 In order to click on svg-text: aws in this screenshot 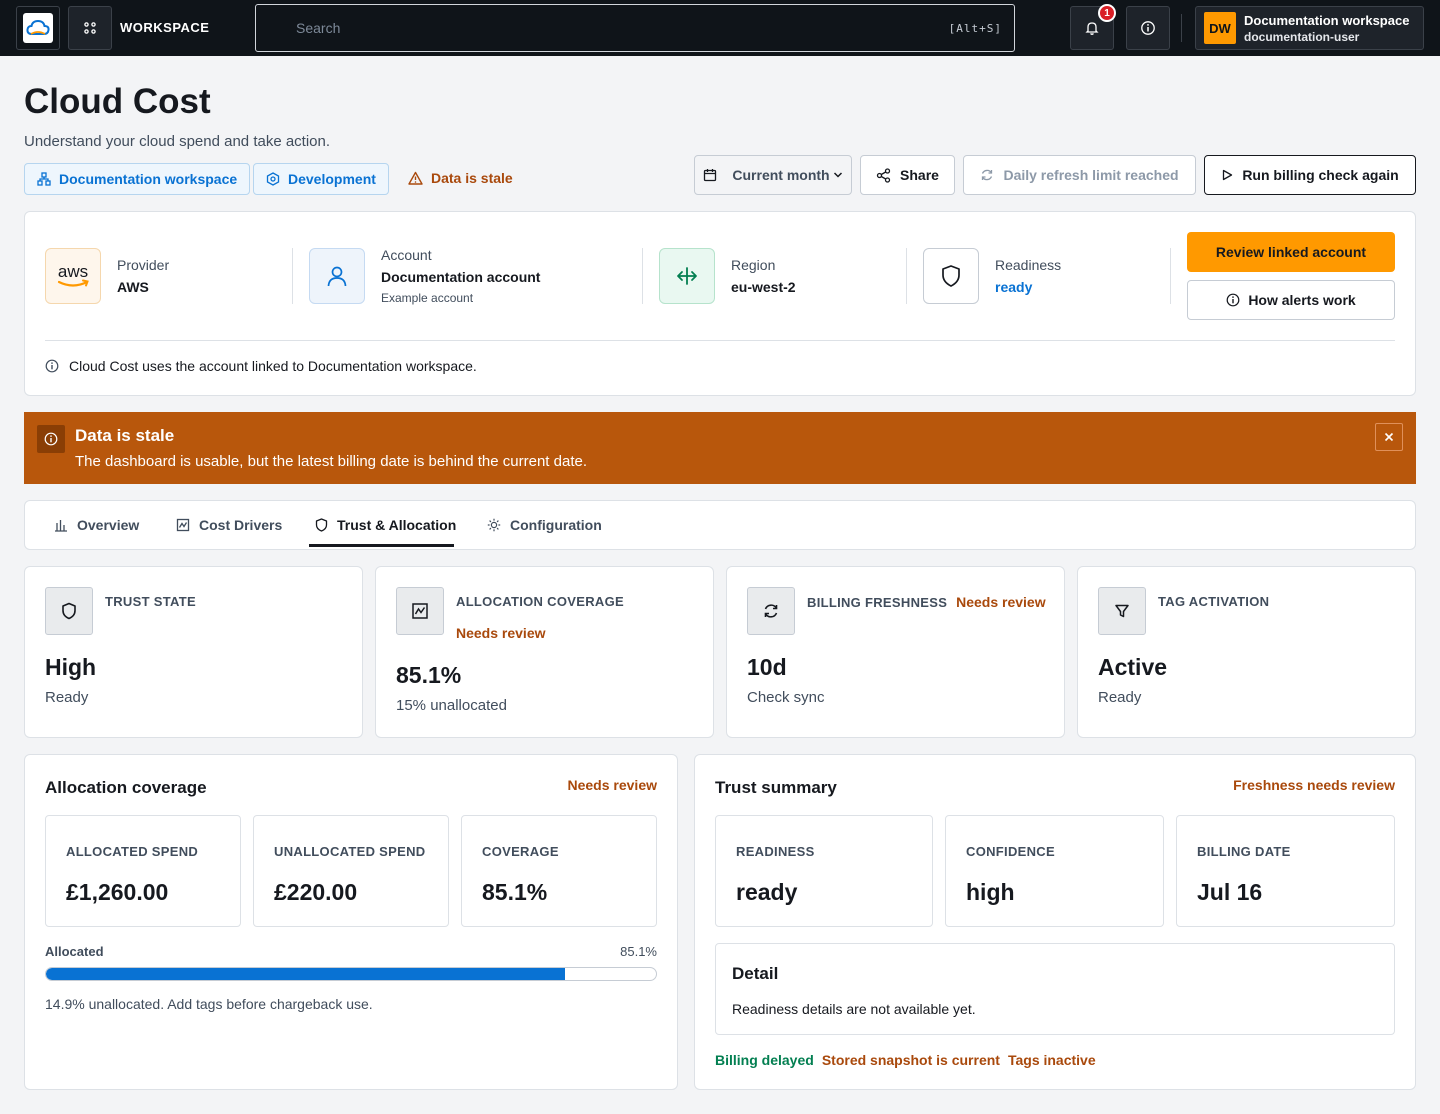, I will do `click(73, 271)`.